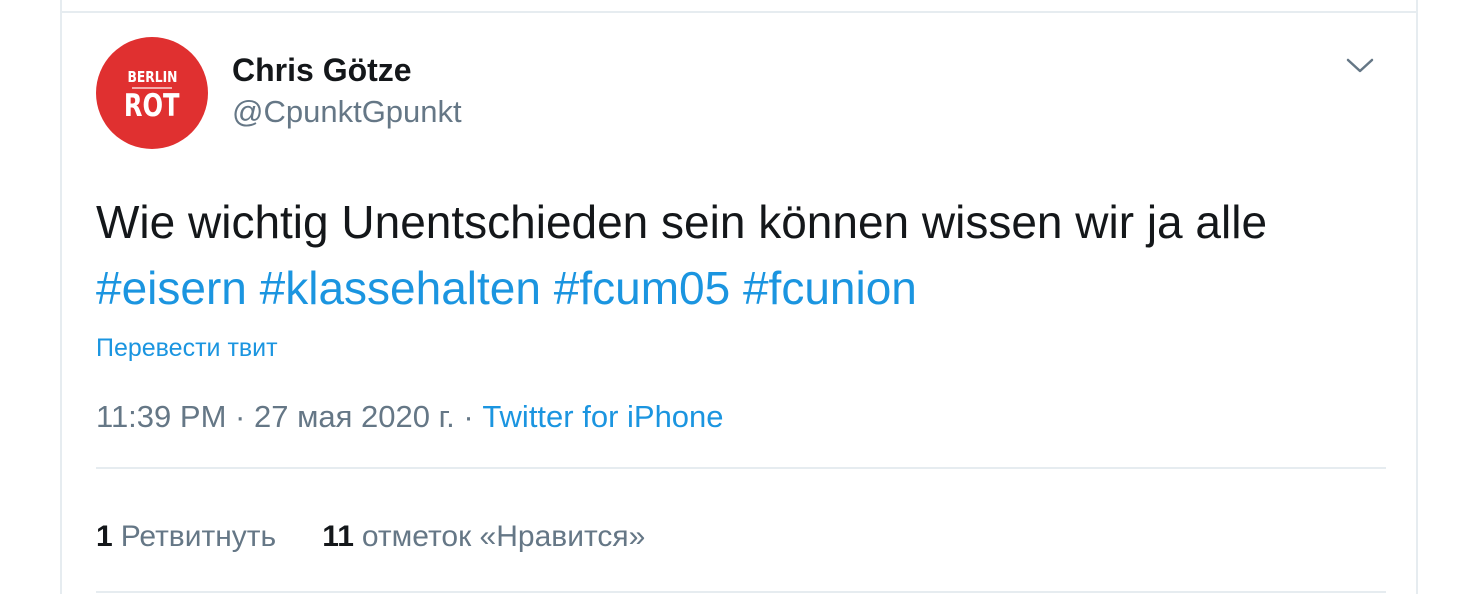 The image size is (1460, 594). I want to click on tweet-menu-button, so click(1360, 66).